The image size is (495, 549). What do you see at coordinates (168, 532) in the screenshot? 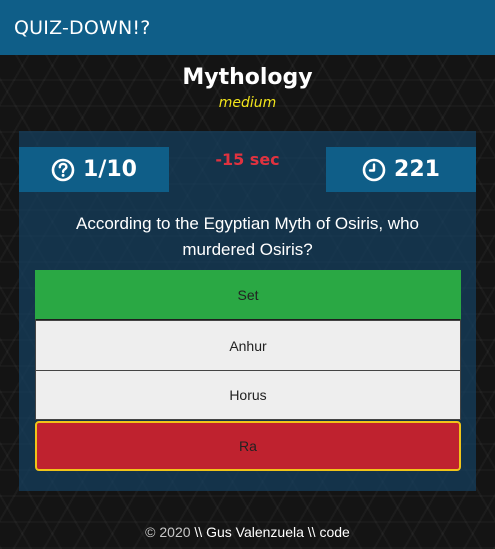
I see `copyright-text: © 2020` at bounding box center [168, 532].